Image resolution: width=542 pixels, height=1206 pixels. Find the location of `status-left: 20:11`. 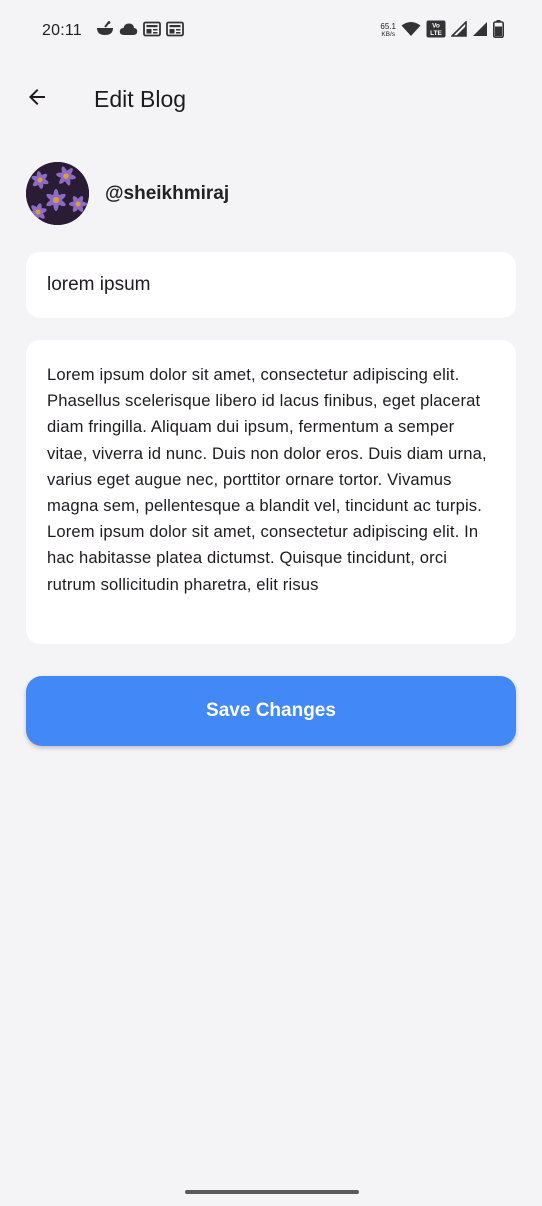

status-left: 20:11 is located at coordinates (113, 31).